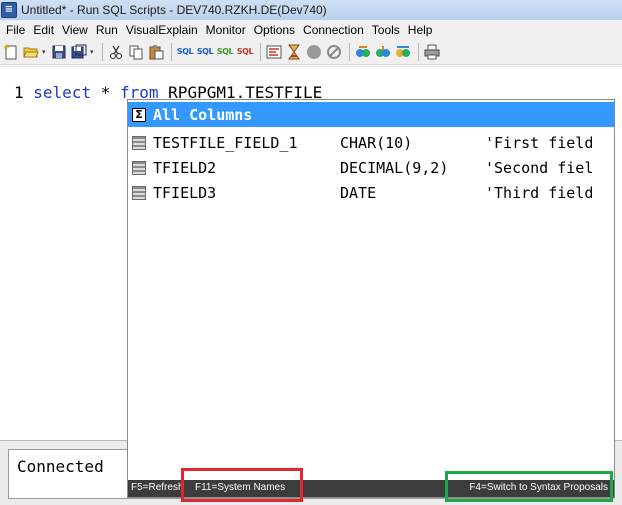 This screenshot has width=622, height=505. I want to click on run-all-sql-icon: SQL, so click(205, 52).